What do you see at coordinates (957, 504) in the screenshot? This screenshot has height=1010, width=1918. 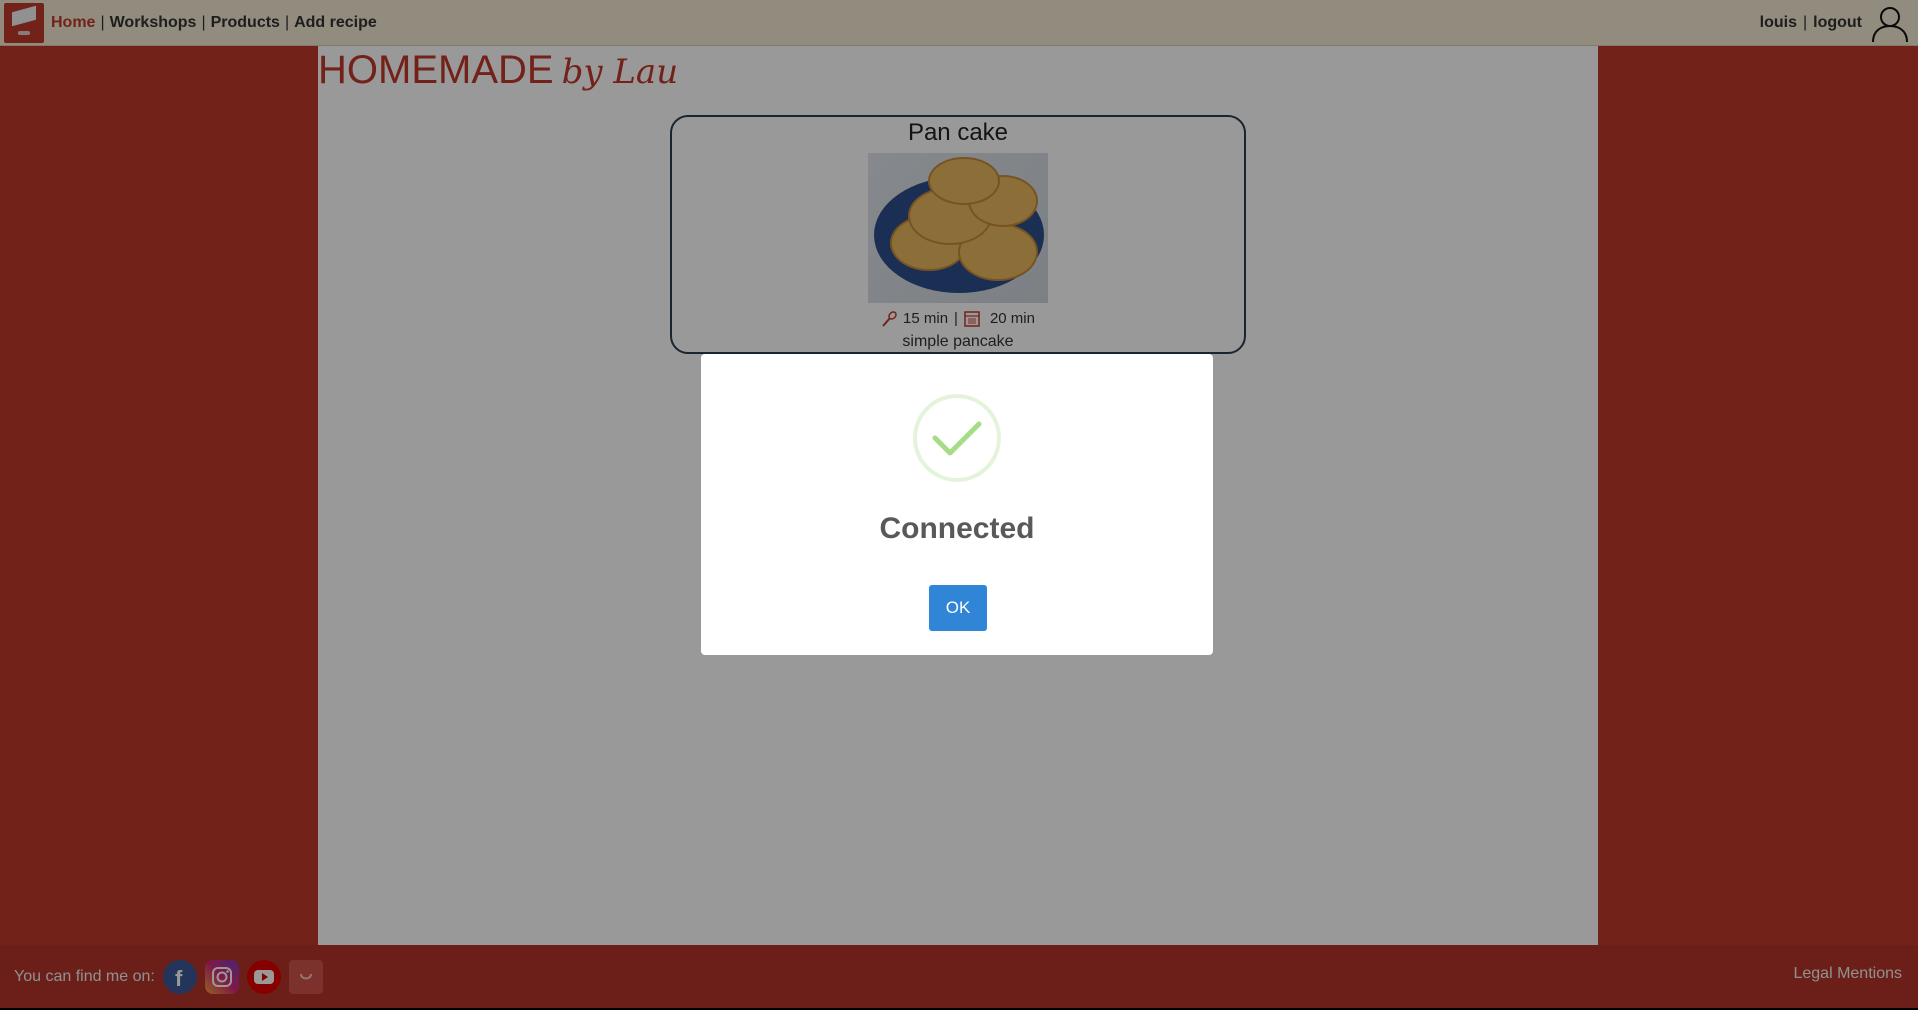 I see `success-dialog: Connected OK` at bounding box center [957, 504].